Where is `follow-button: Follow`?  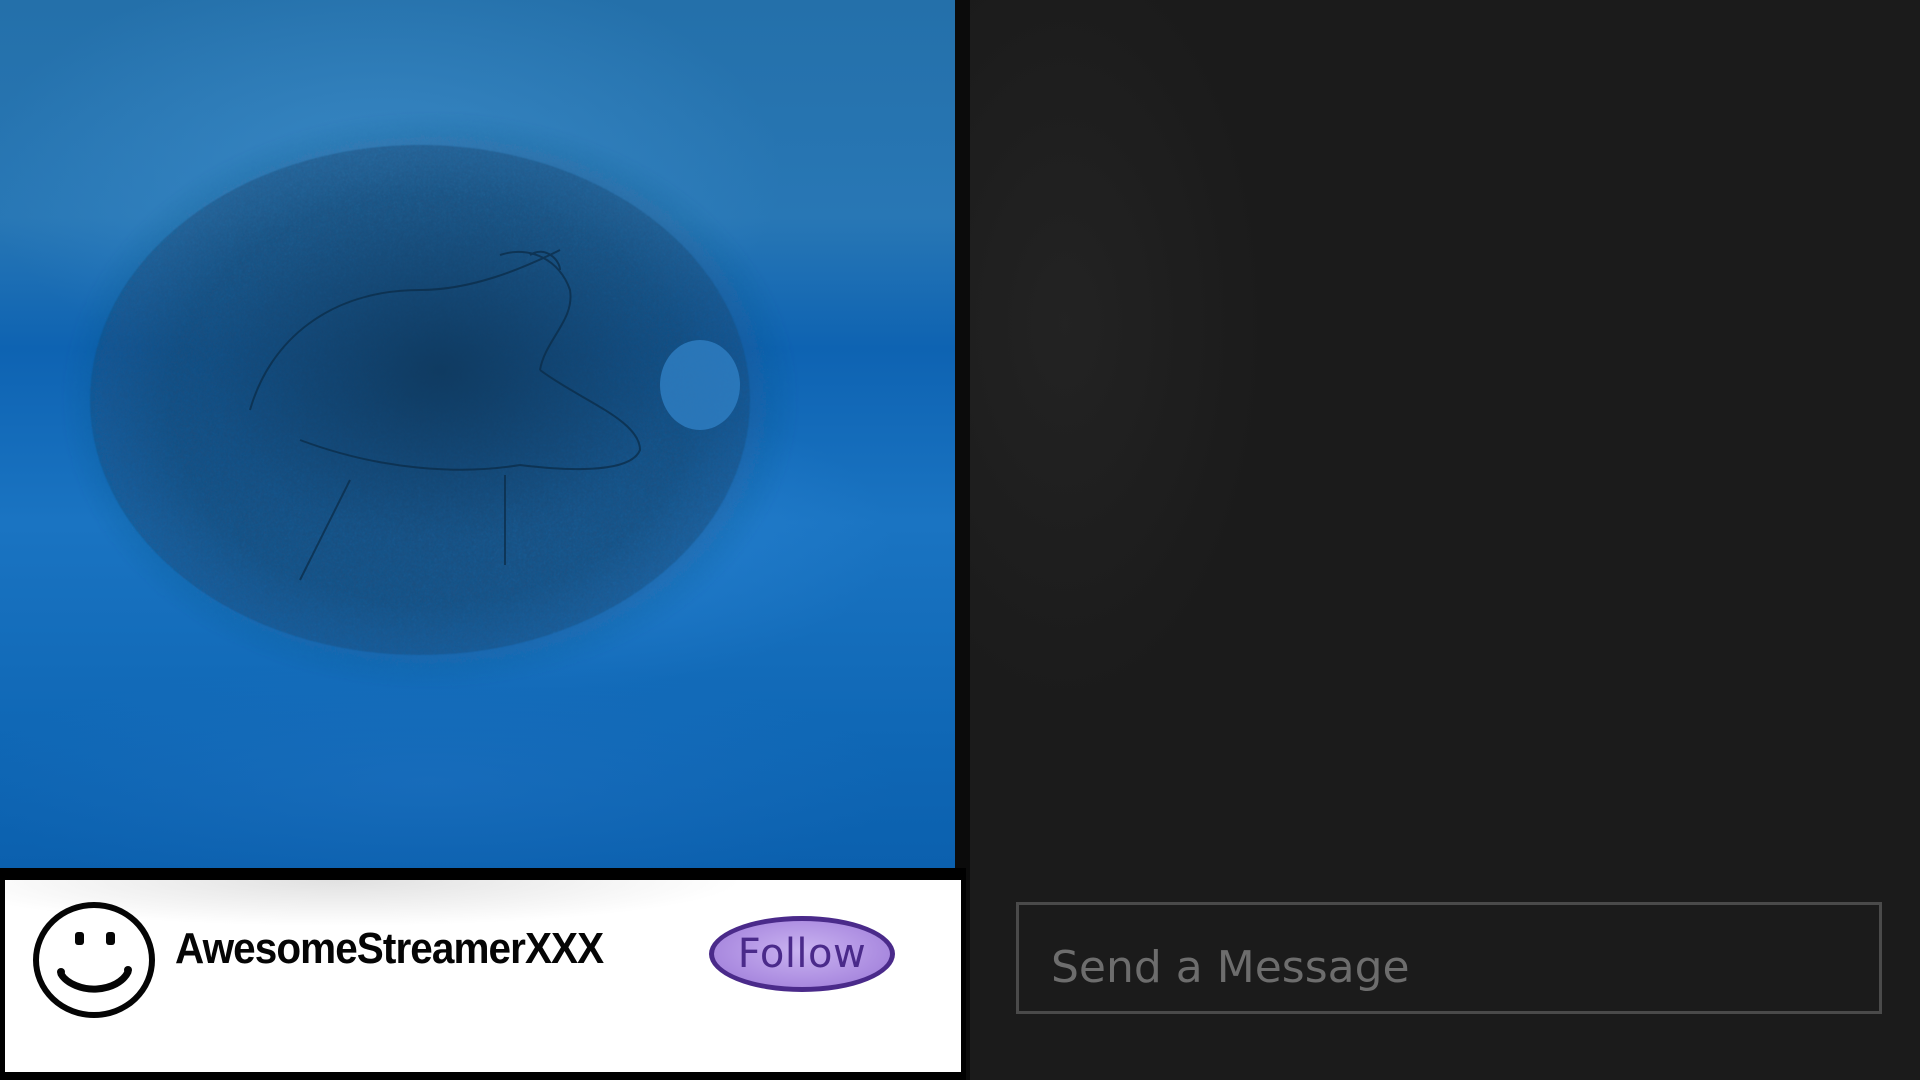 follow-button: Follow is located at coordinates (802, 954).